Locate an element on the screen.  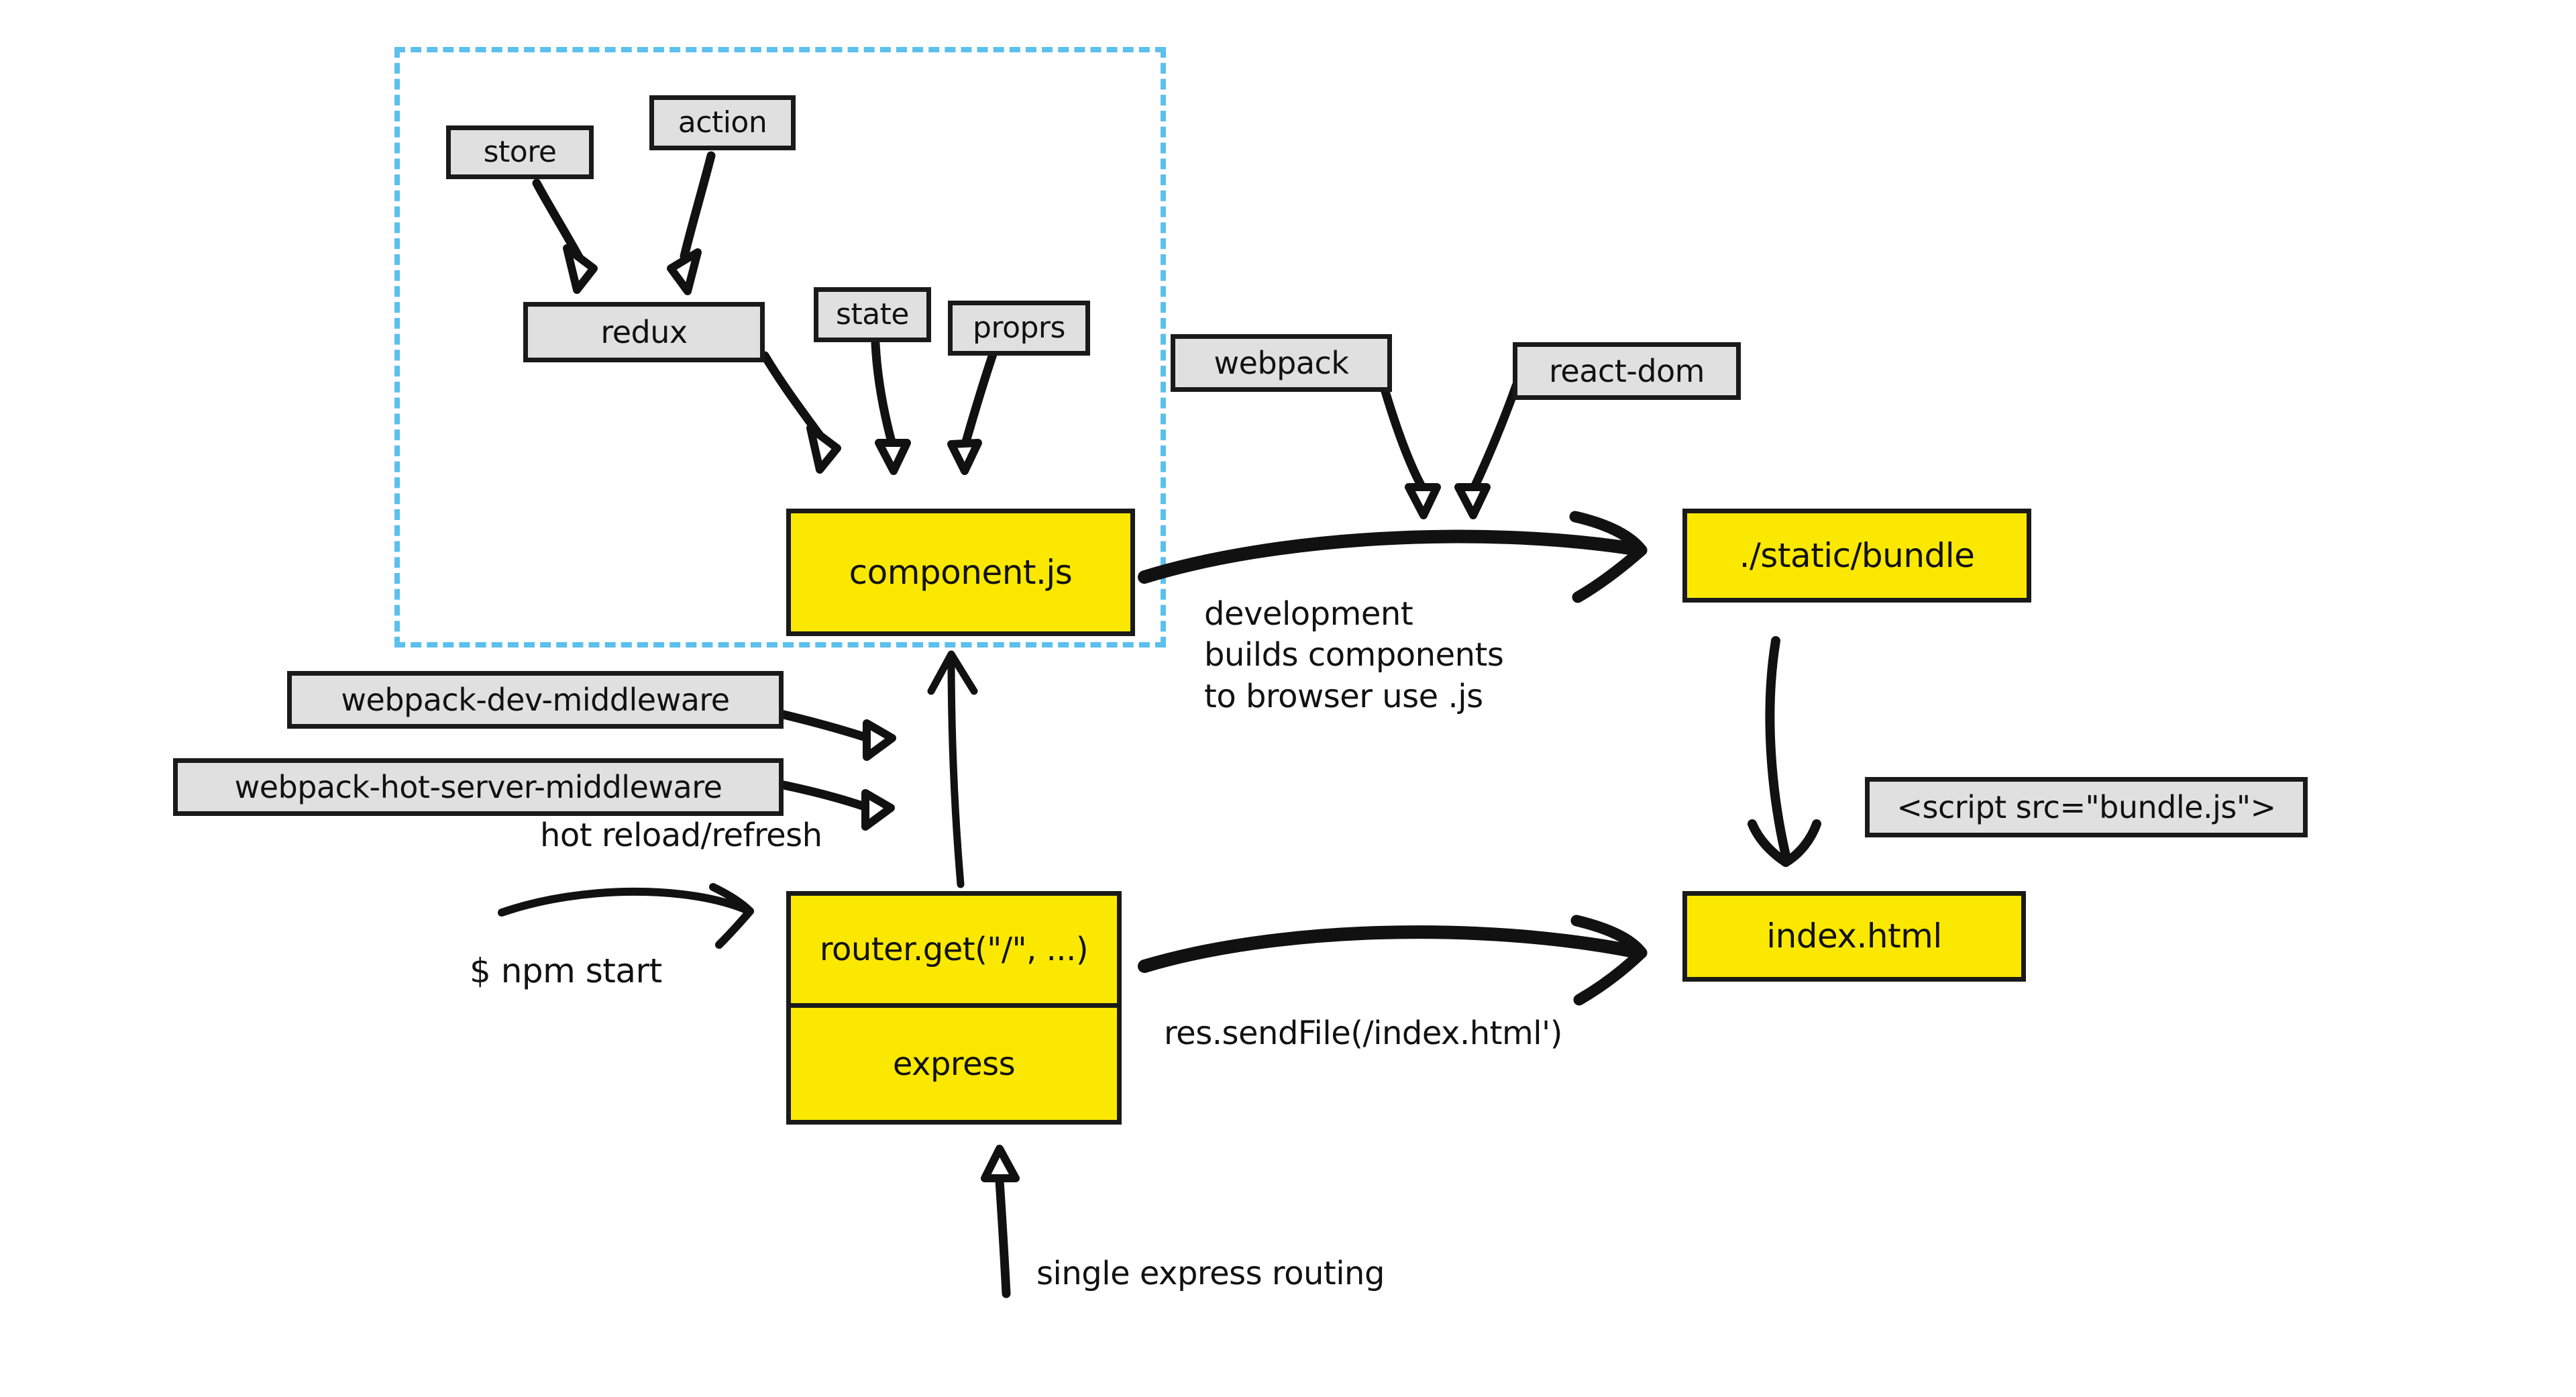
caption-npm-start: $ npm start is located at coordinates (566, 971).